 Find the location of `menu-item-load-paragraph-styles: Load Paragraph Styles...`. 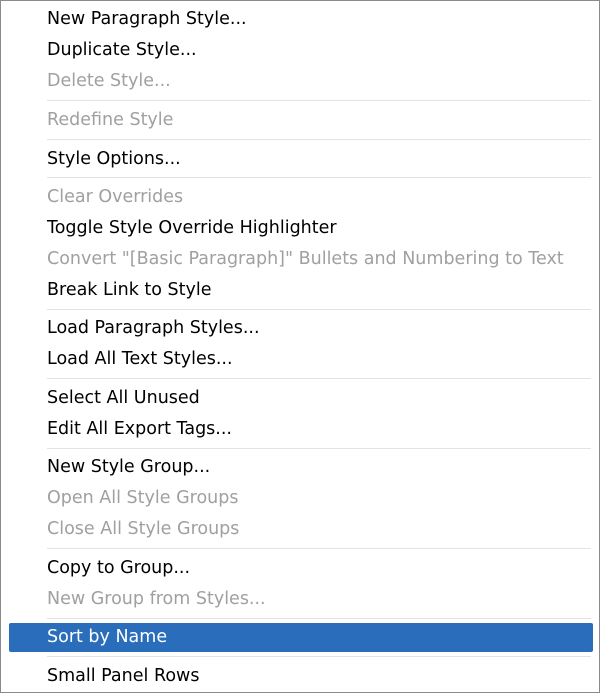

menu-item-load-paragraph-styles: Load Paragraph Styles... is located at coordinates (301, 328).